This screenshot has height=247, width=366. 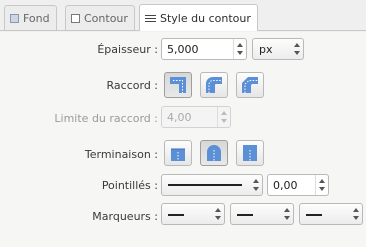 I want to click on tab-stroke-paint: Contour, so click(x=100, y=17).